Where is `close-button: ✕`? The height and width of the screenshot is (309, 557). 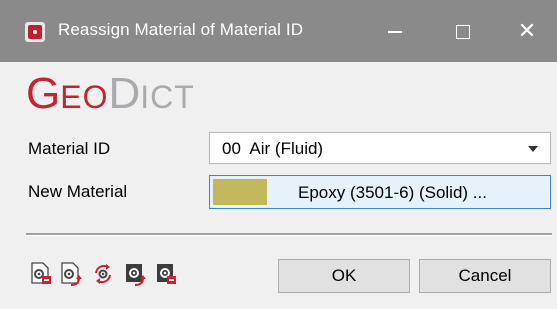 close-button: ✕ is located at coordinates (527, 31).